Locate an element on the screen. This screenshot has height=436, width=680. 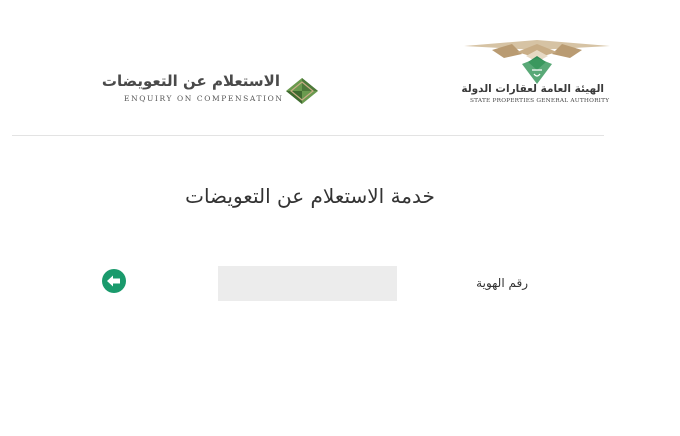
id-number-input is located at coordinates (307, 283).